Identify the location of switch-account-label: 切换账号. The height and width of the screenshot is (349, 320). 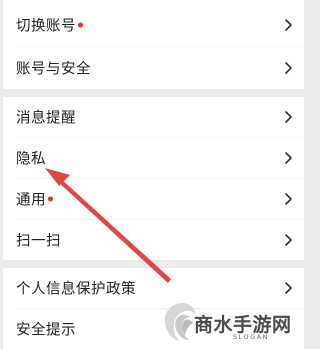
(49, 25).